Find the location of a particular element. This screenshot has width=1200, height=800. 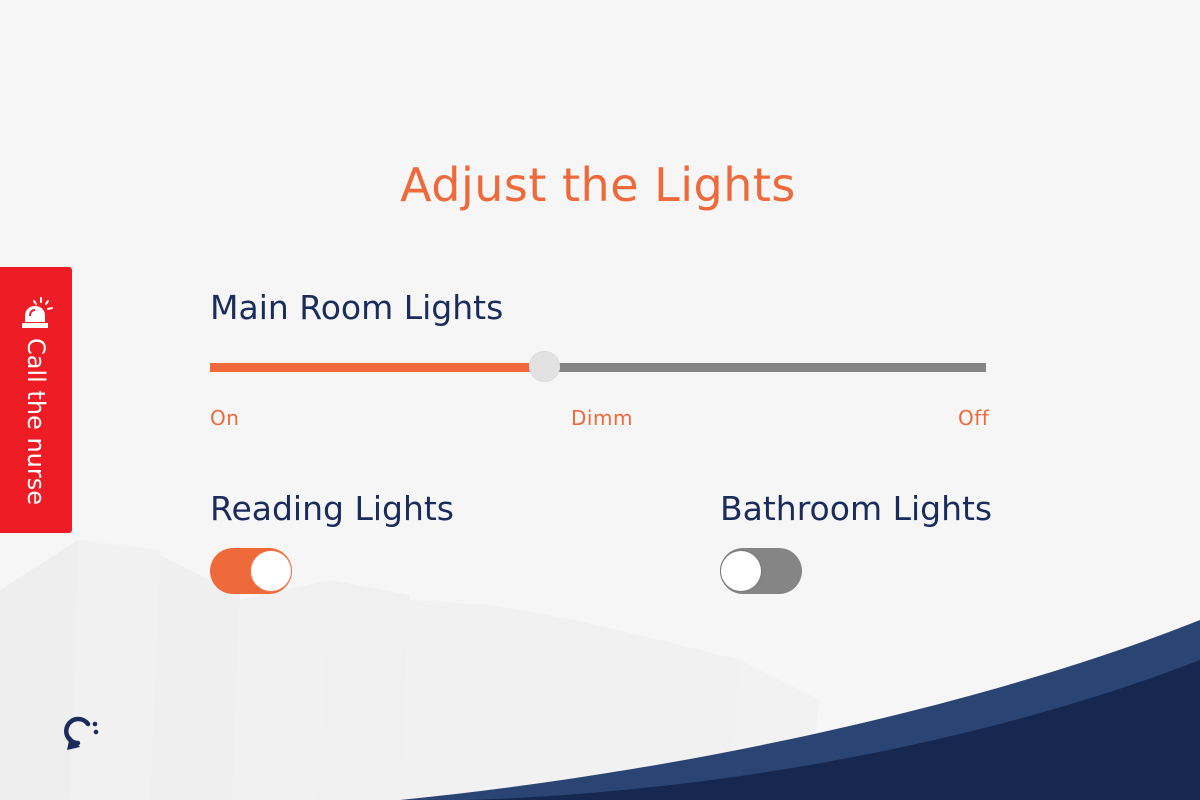

call-nurse-button: Call the nurse is located at coordinates (36, 400).